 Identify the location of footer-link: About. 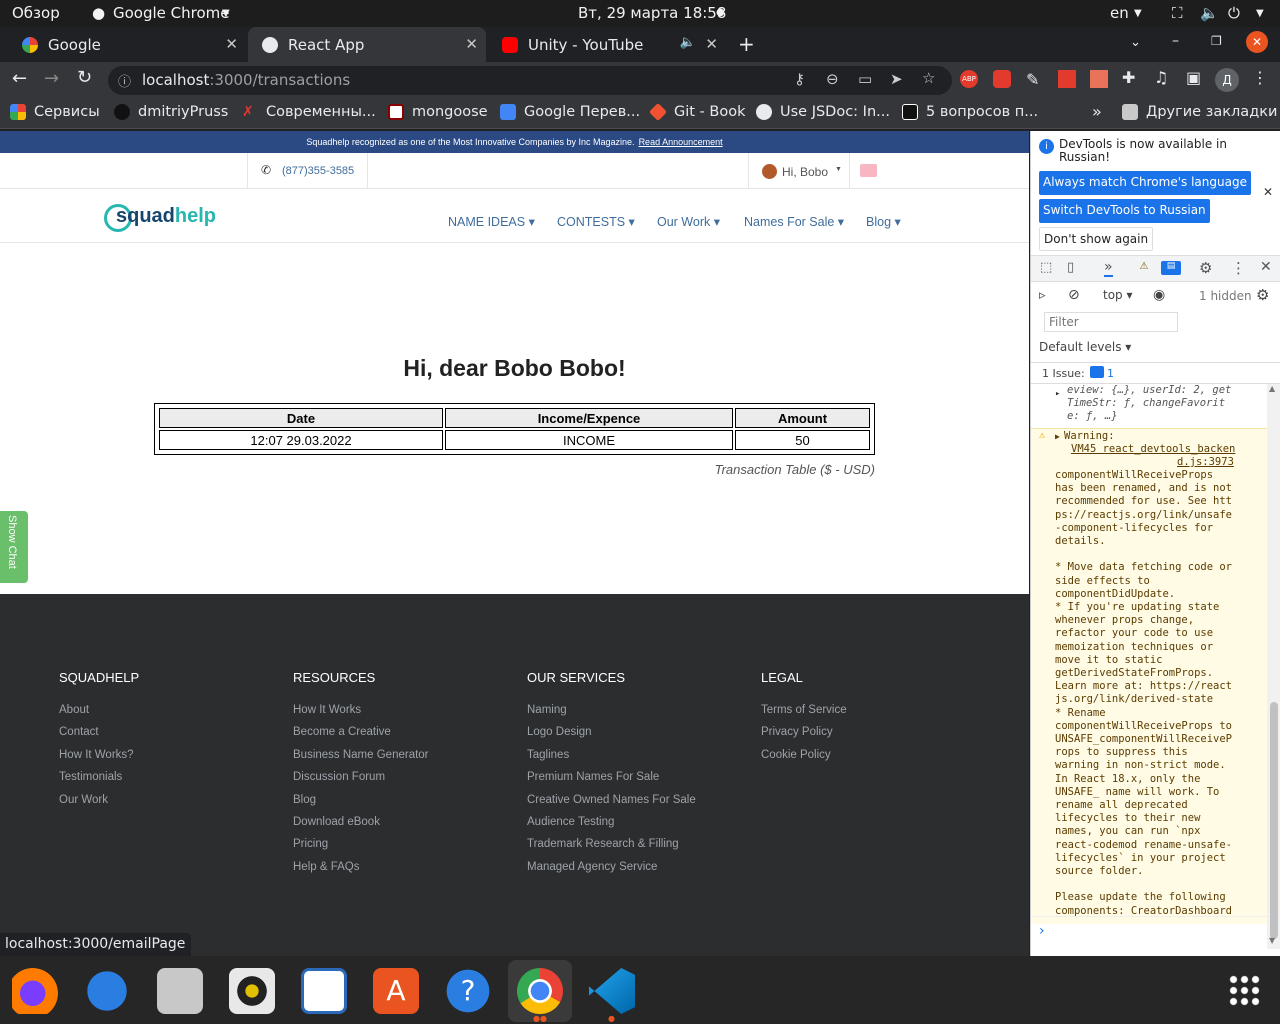
(99, 715).